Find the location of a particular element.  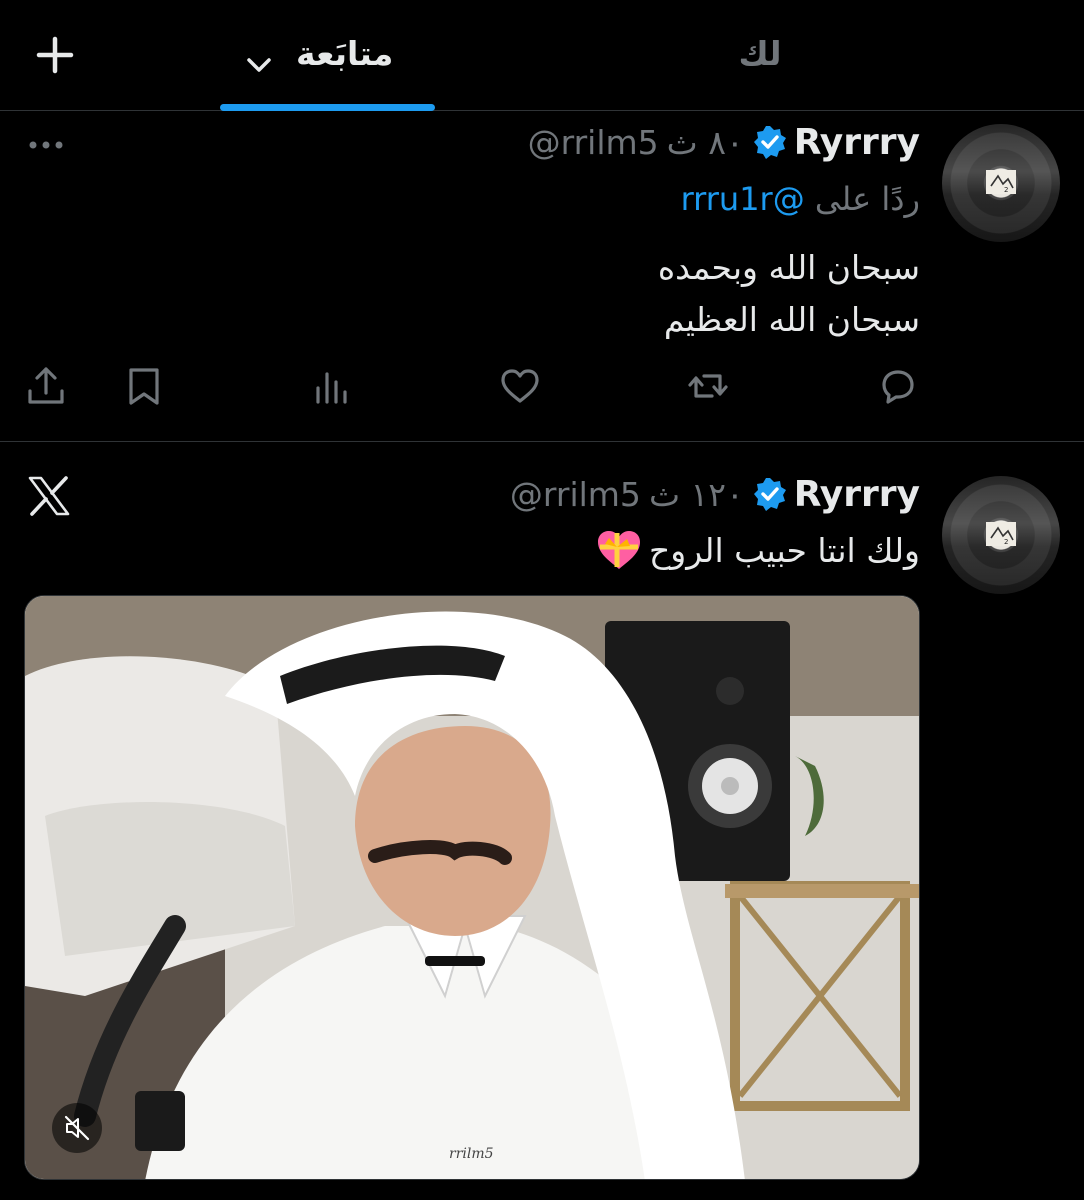

more-icon is located at coordinates (46, 142).